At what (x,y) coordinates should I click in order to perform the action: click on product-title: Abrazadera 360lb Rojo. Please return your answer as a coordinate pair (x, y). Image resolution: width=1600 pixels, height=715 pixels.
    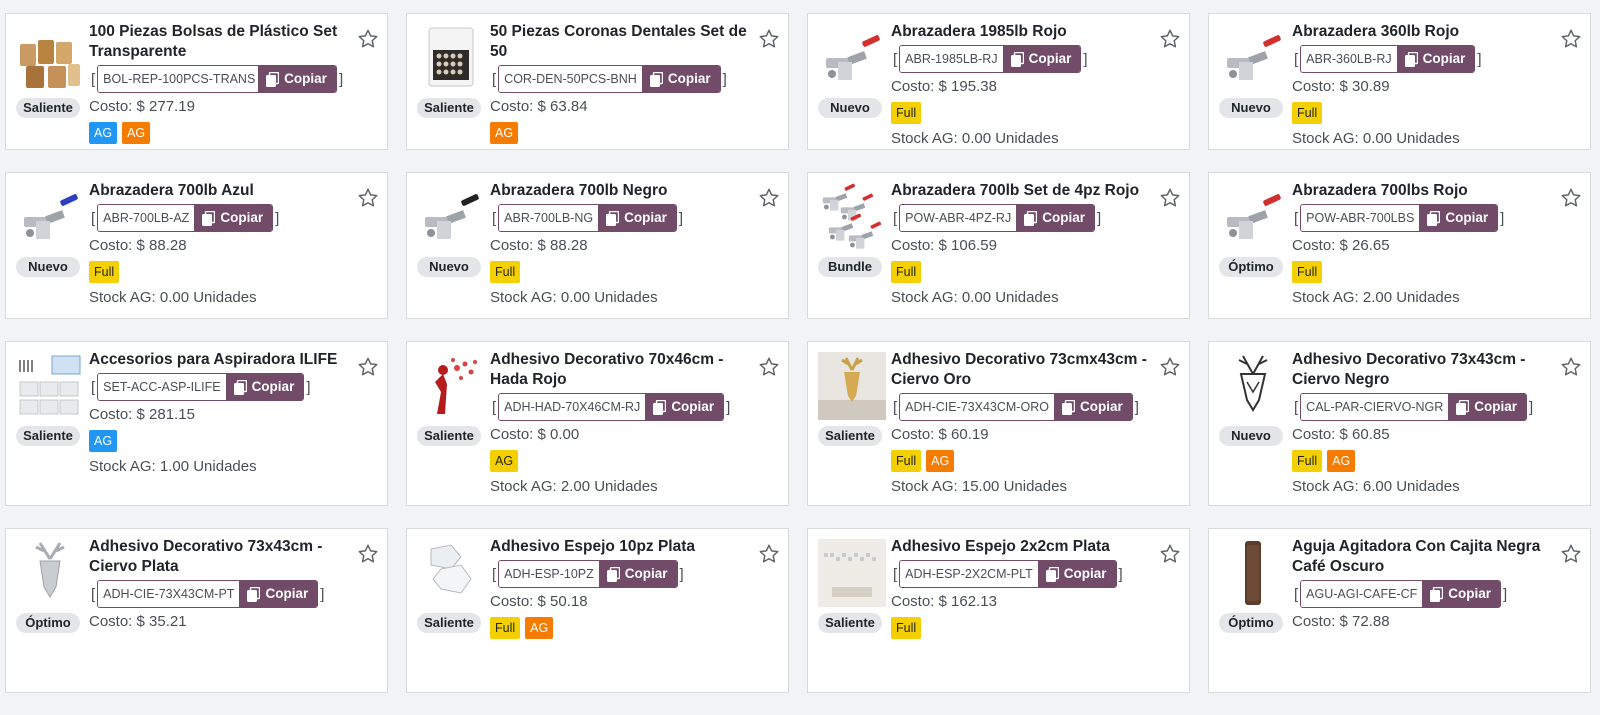
    Looking at the image, I should click on (1423, 32).